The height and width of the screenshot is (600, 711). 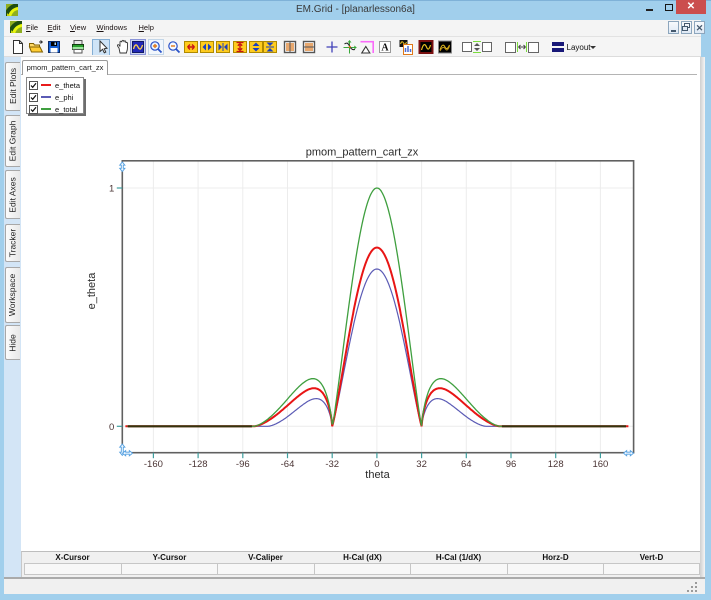 What do you see at coordinates (511, 464) in the screenshot?
I see `svg-text: 96` at bounding box center [511, 464].